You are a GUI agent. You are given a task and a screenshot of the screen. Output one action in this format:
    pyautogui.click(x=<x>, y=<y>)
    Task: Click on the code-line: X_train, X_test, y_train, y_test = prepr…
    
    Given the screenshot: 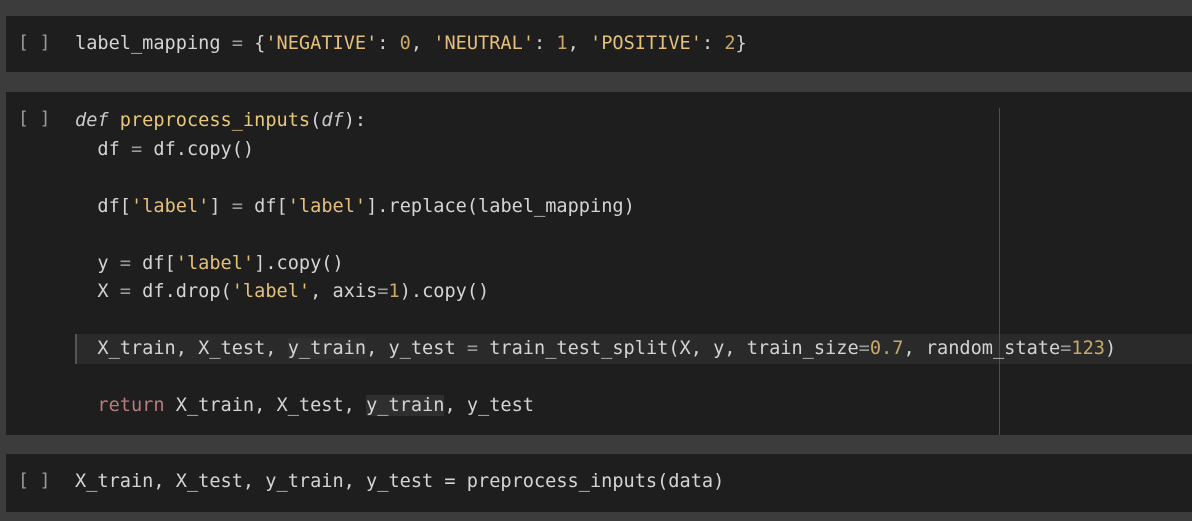 What is the action you would take?
    pyautogui.click(x=400, y=481)
    